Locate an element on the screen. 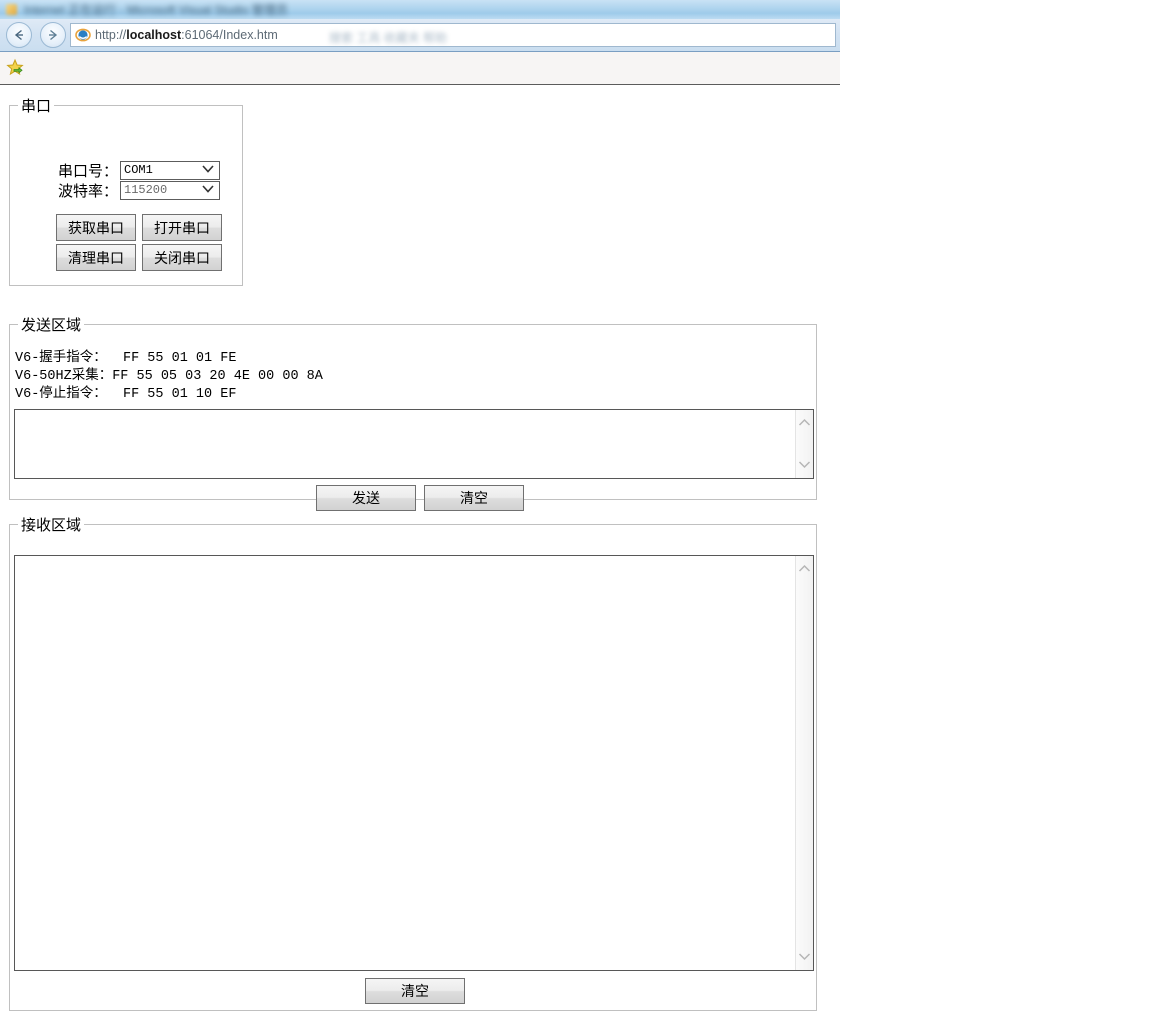  back-arrow-icon is located at coordinates (18, 35).